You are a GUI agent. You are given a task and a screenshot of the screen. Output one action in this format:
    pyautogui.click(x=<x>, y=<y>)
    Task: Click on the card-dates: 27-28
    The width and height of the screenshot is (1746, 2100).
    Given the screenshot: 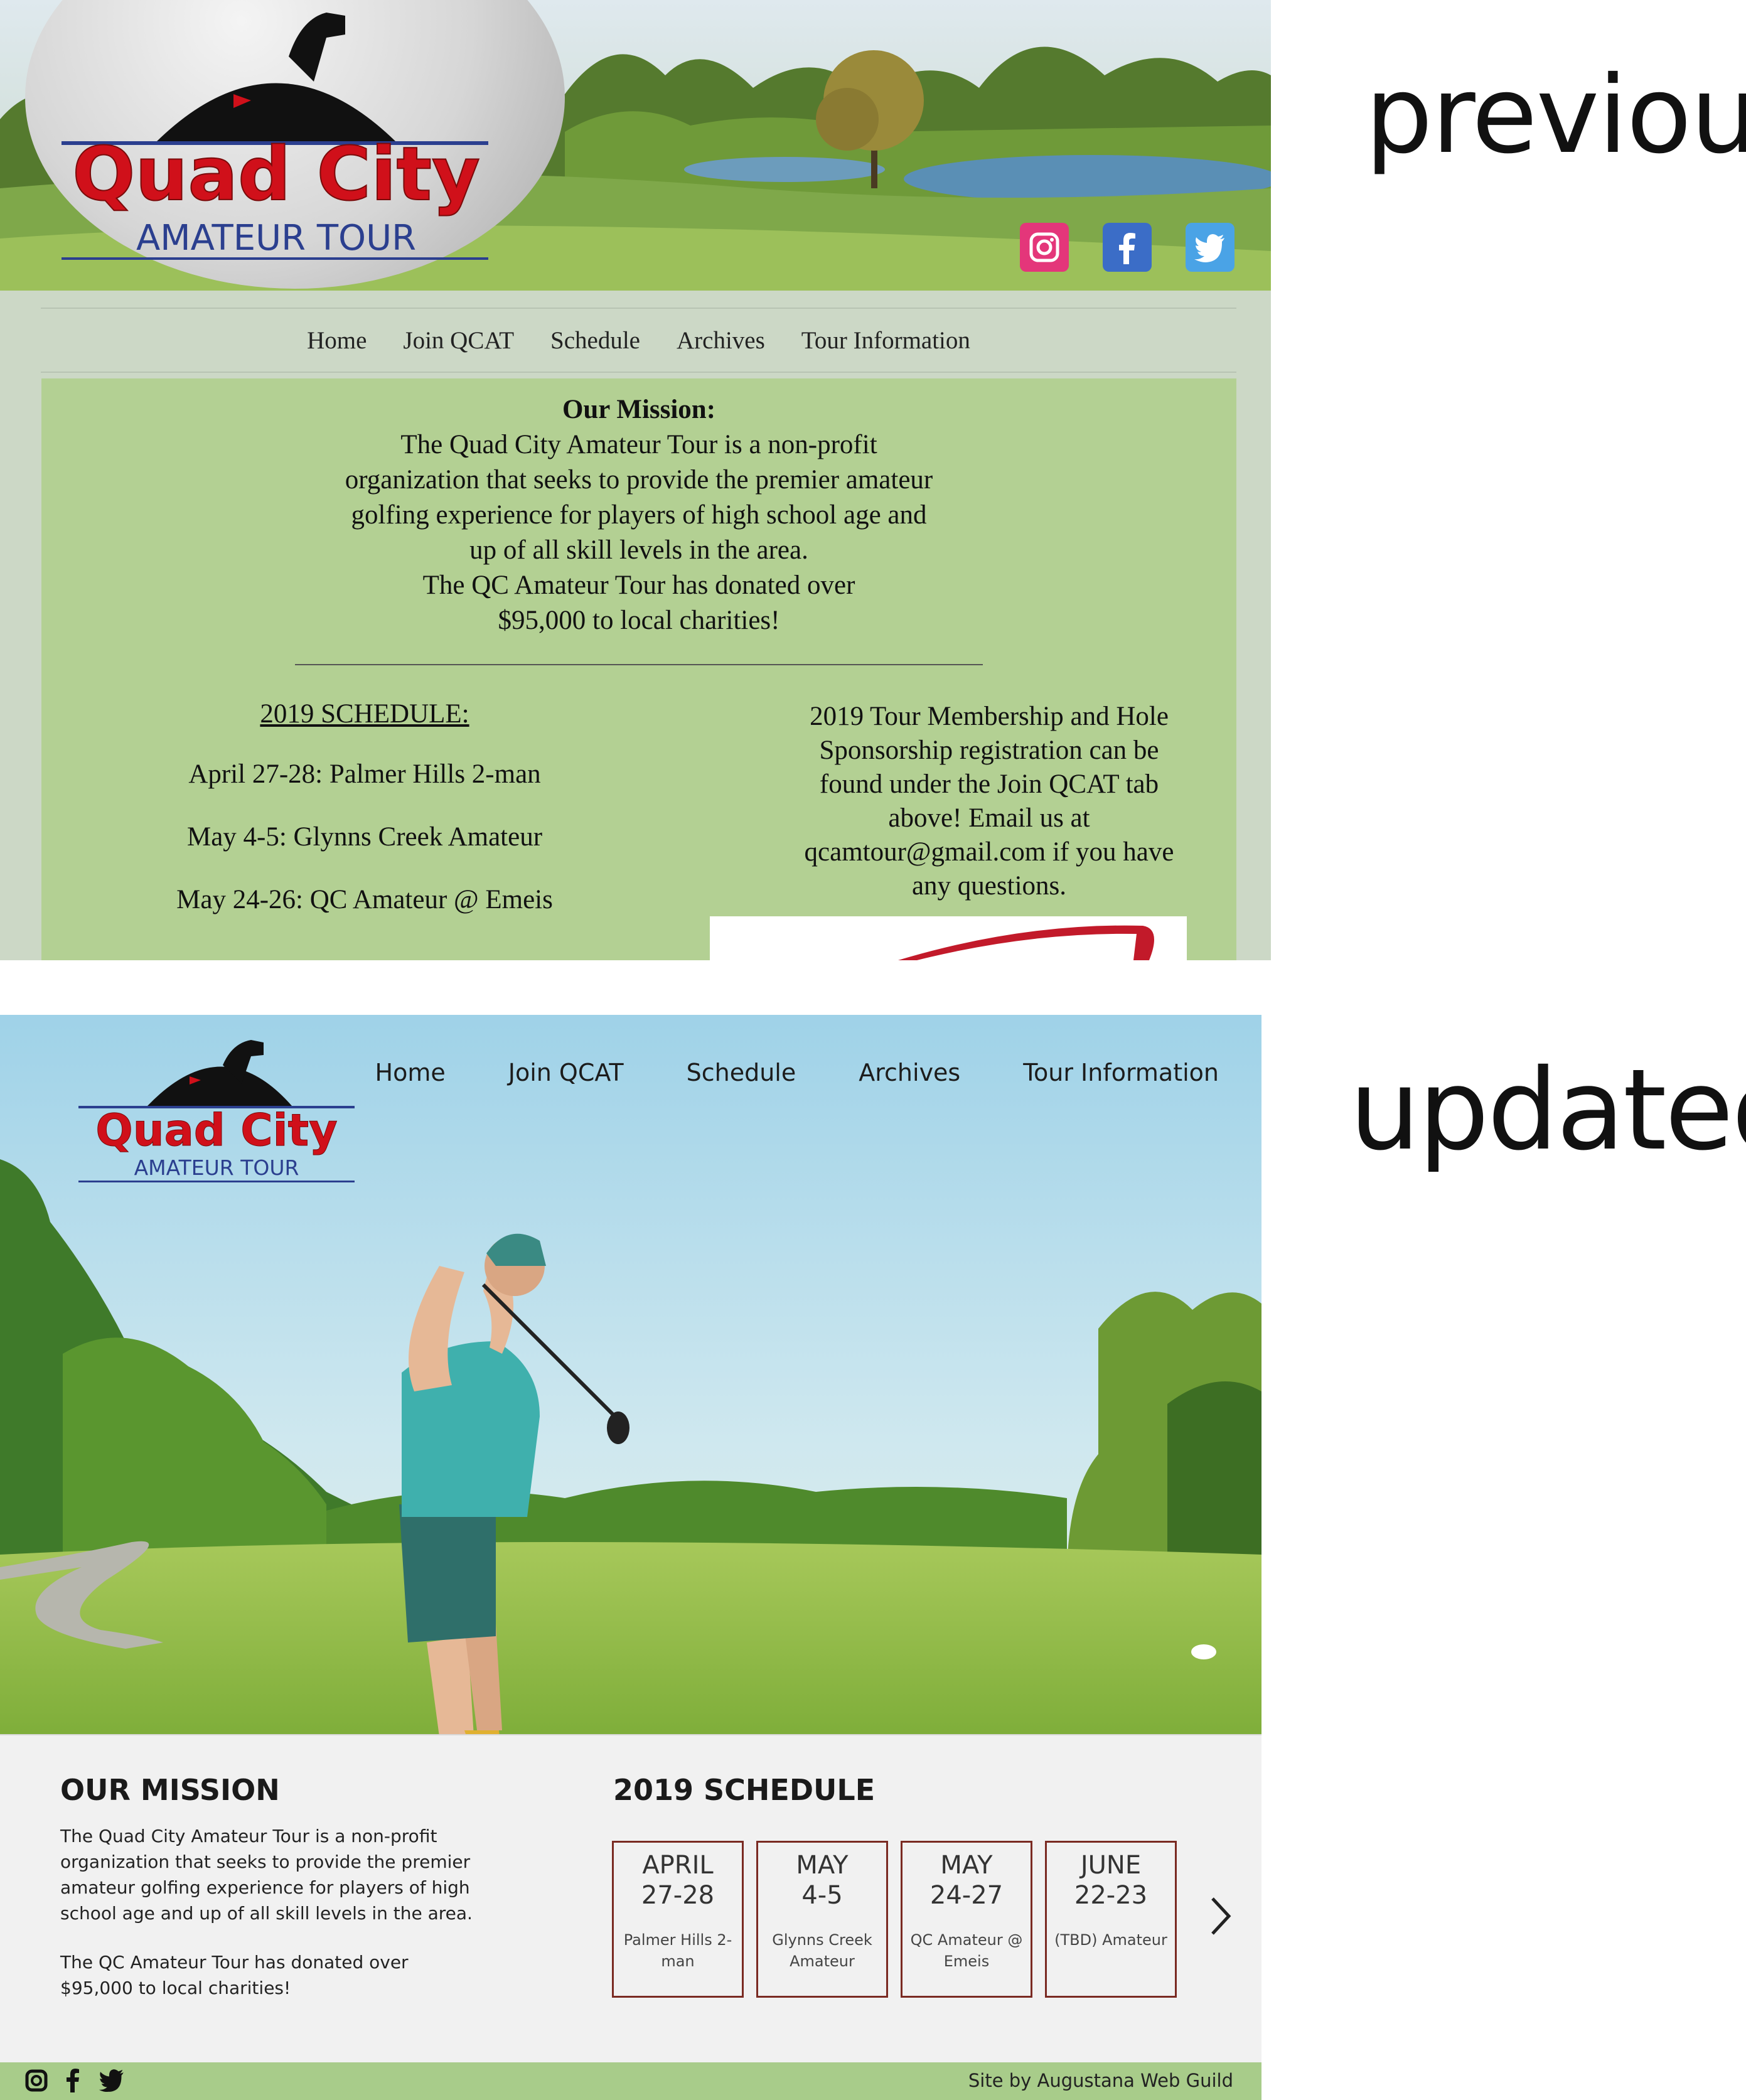 What is the action you would take?
    pyautogui.click(x=678, y=1895)
    